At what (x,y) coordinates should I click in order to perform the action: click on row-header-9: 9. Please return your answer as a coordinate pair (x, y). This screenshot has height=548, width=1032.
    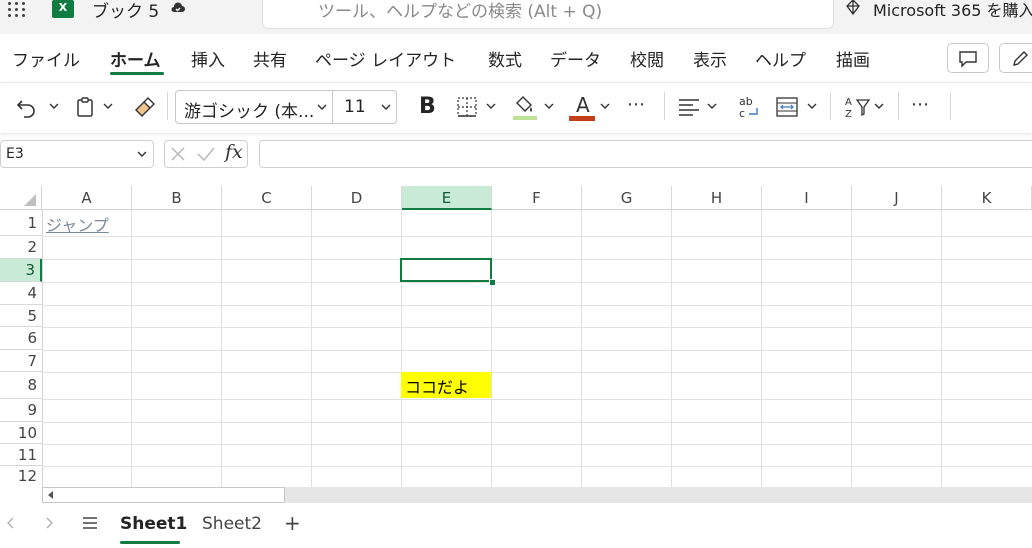
    Looking at the image, I should click on (21, 410).